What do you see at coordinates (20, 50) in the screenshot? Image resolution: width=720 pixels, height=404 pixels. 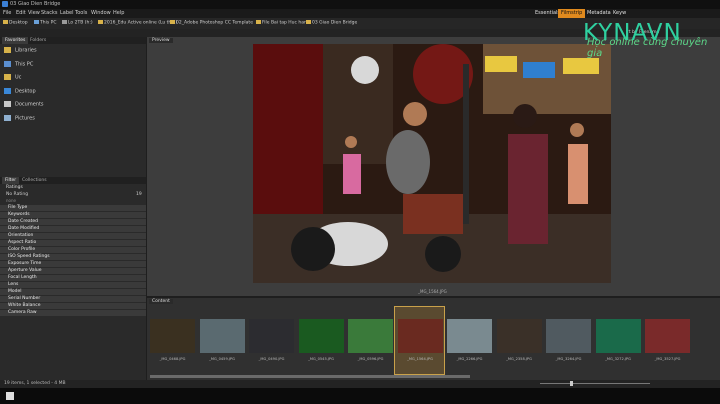 I see `favorite-libraries: Libraries` at bounding box center [20, 50].